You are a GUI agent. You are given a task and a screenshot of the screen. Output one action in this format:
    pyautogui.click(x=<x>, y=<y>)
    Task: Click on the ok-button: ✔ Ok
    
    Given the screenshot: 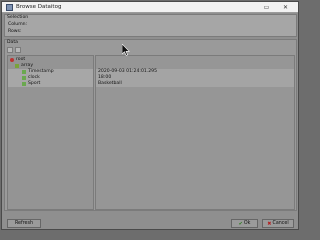 What is the action you would take?
    pyautogui.click(x=244, y=223)
    